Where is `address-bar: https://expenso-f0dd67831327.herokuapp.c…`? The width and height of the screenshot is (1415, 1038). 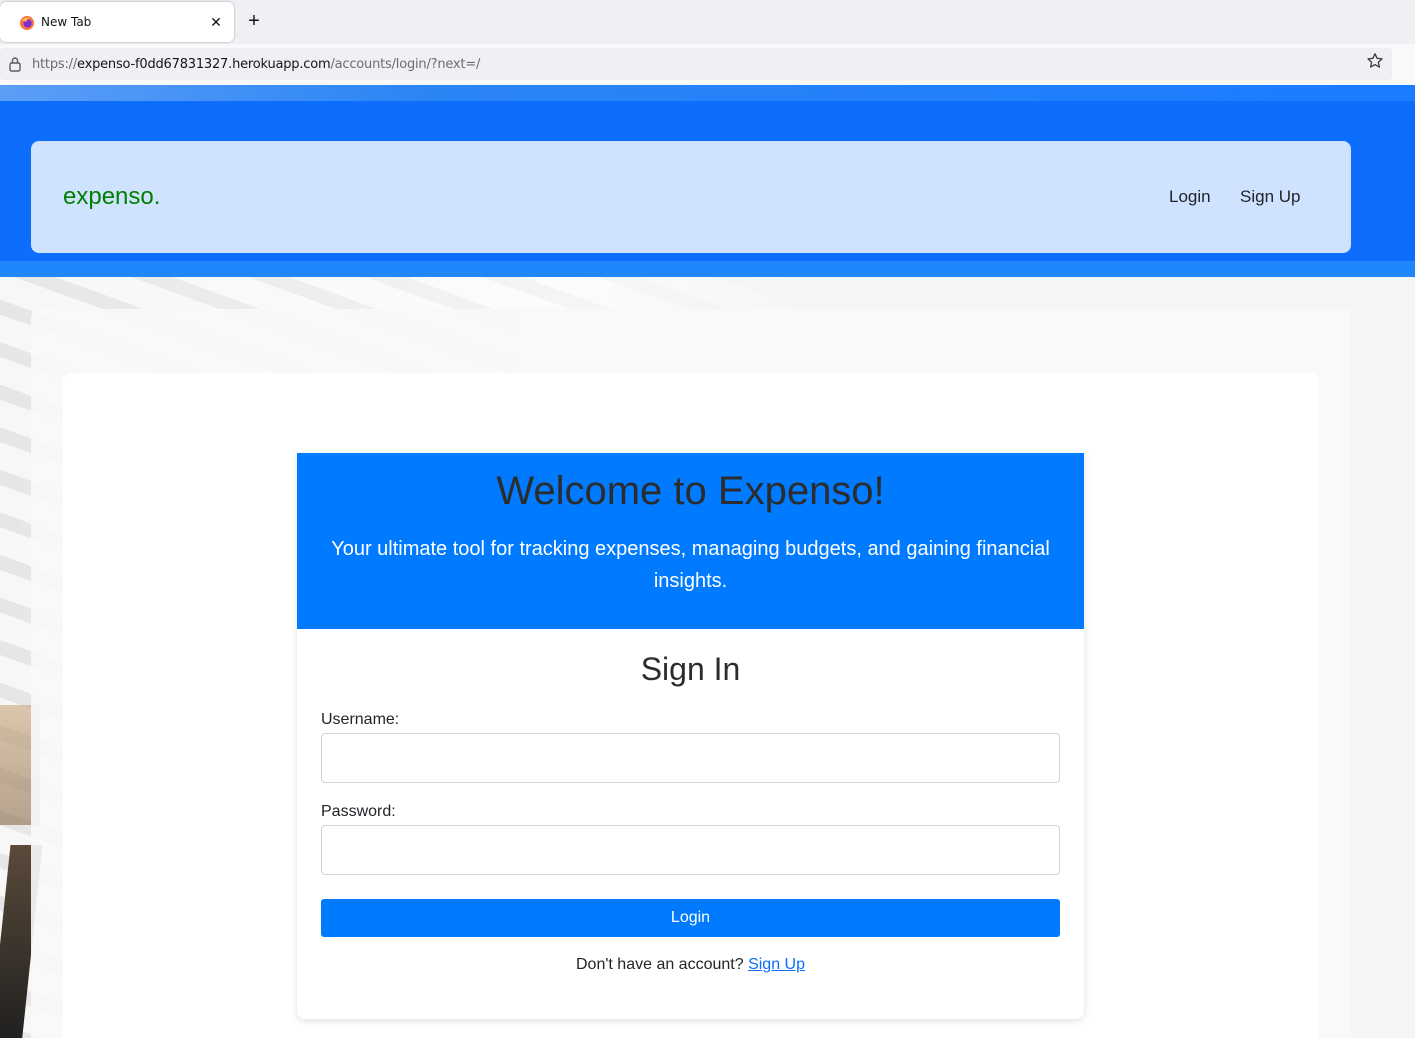
address-bar: https://expenso-f0dd67831327.herokuapp.c… is located at coordinates (696, 64).